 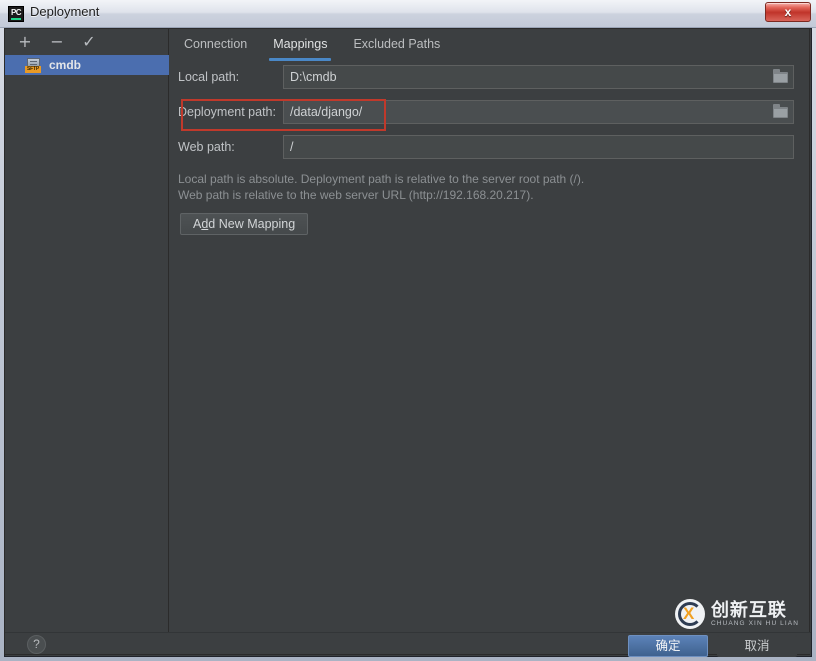 I want to click on add-new-mapping-button: Add New Mapping, so click(x=244, y=224).